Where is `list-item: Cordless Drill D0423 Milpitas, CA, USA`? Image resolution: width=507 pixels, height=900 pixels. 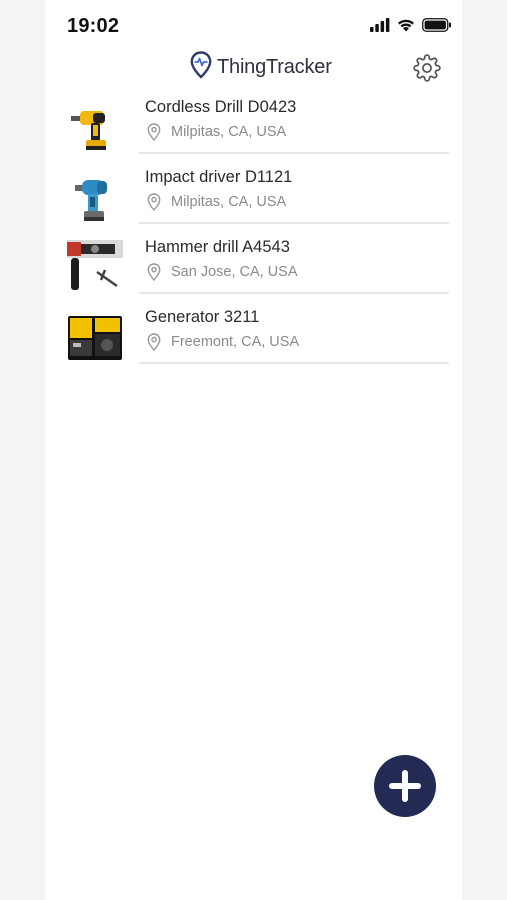 list-item: Cordless Drill D0423 Milpitas, CA, USA is located at coordinates (253, 127).